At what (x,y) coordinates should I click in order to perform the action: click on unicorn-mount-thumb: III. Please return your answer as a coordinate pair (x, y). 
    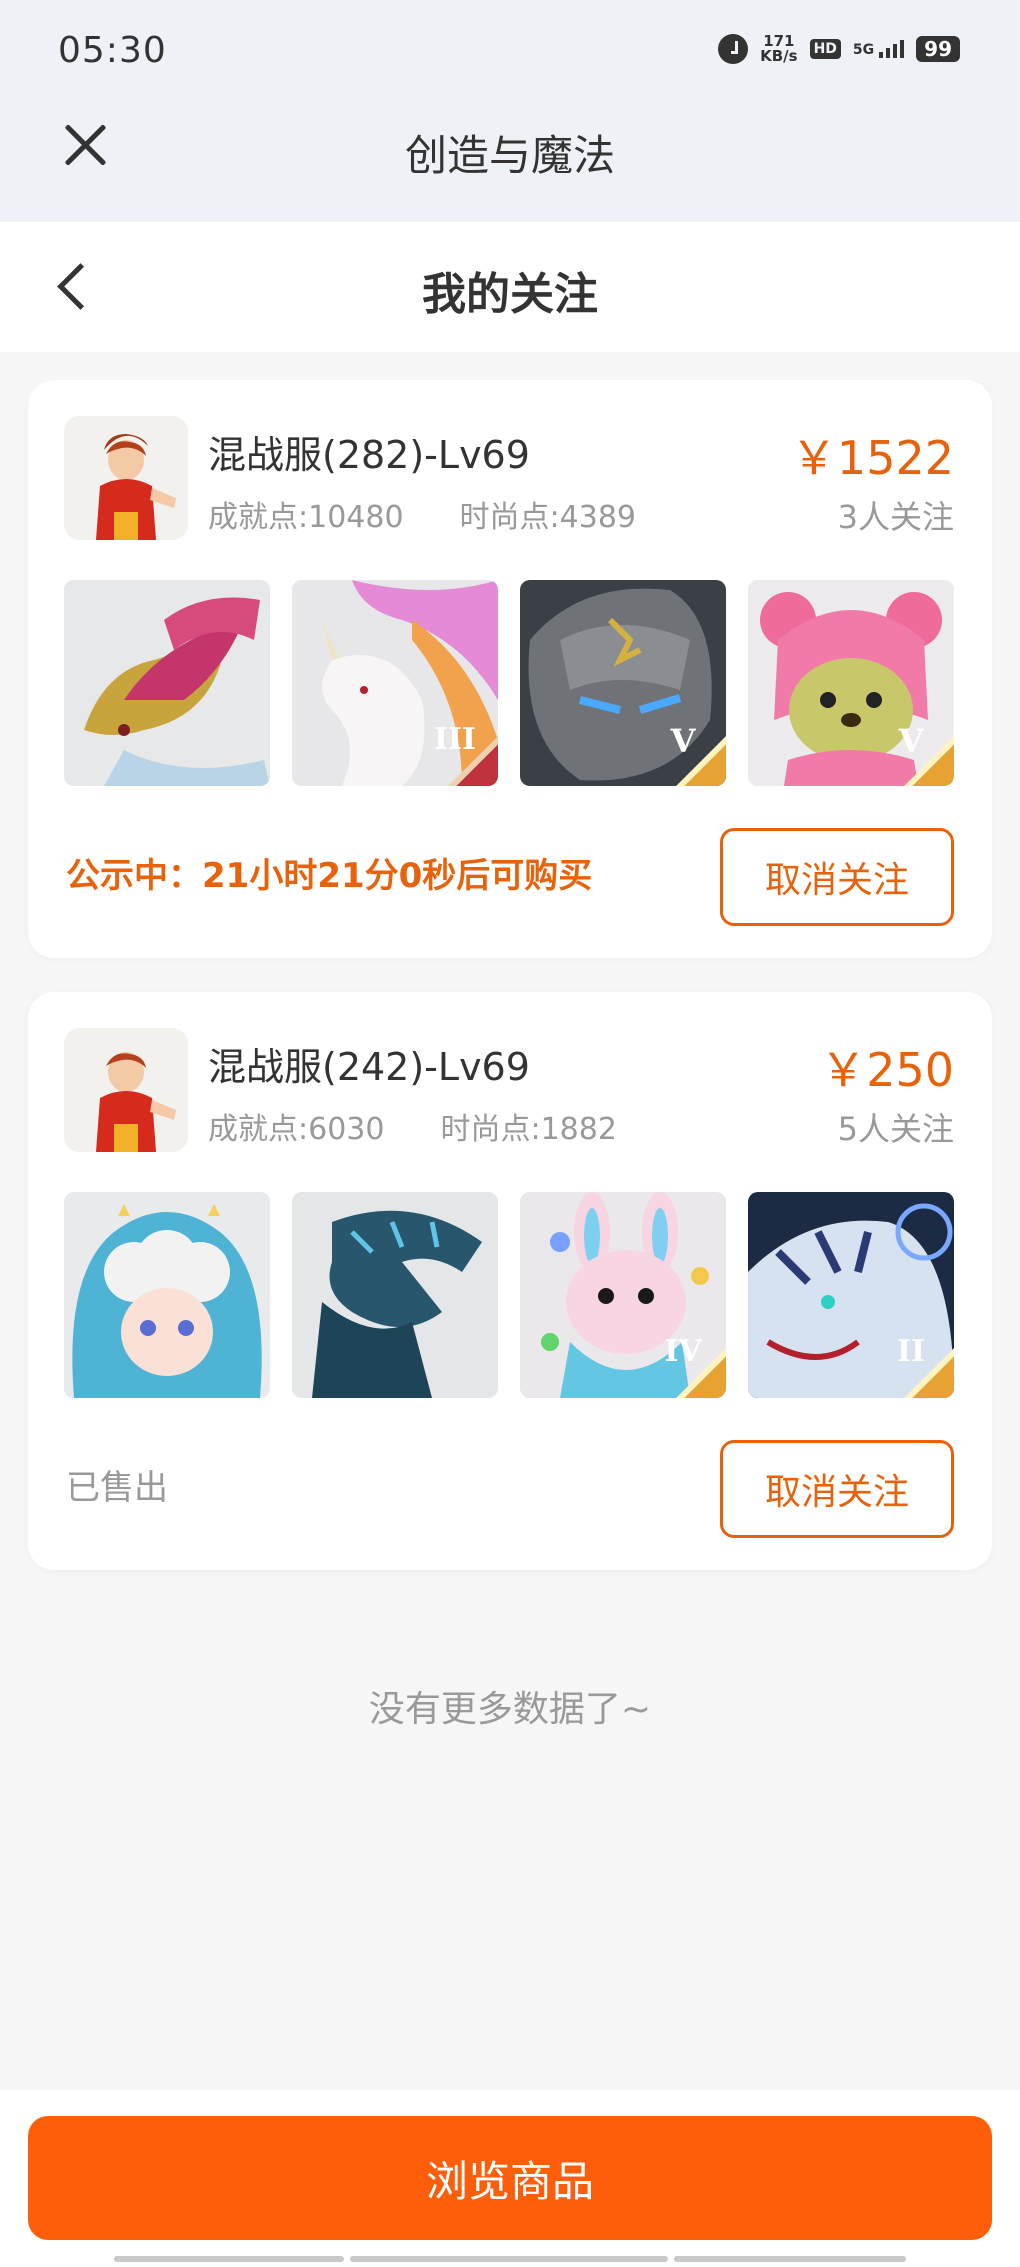
    Looking at the image, I should click on (395, 683).